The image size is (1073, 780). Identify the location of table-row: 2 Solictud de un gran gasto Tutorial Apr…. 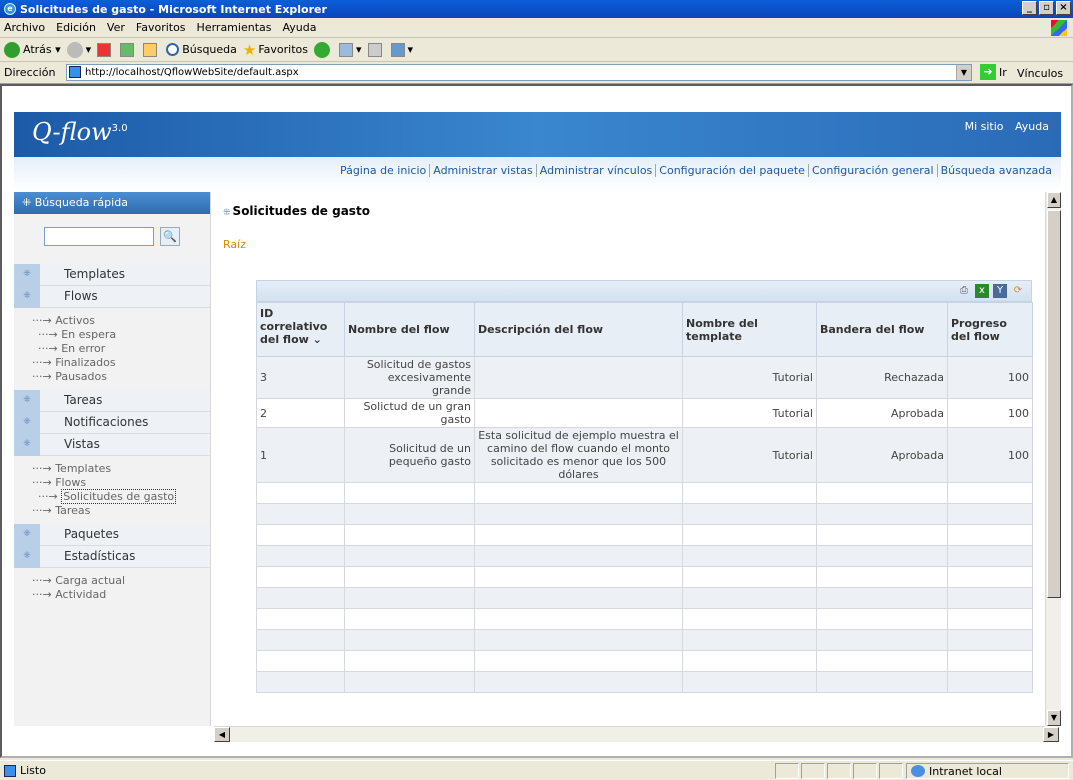
(644, 413).